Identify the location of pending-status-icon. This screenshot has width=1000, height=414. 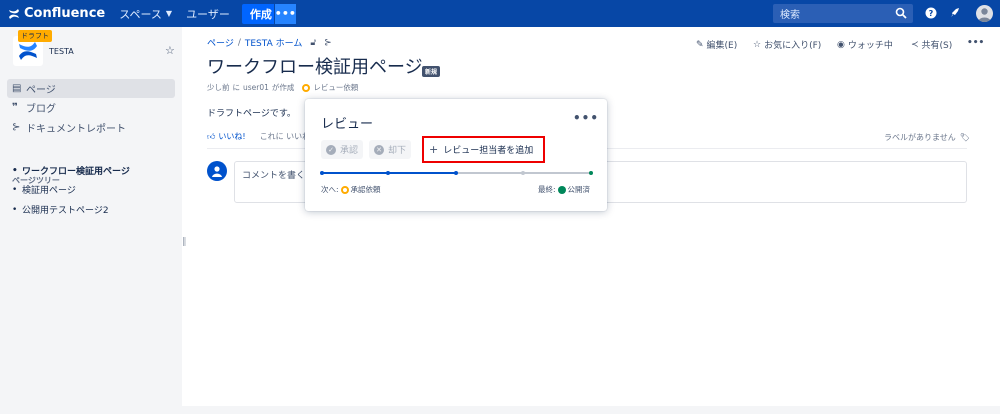
(344, 189).